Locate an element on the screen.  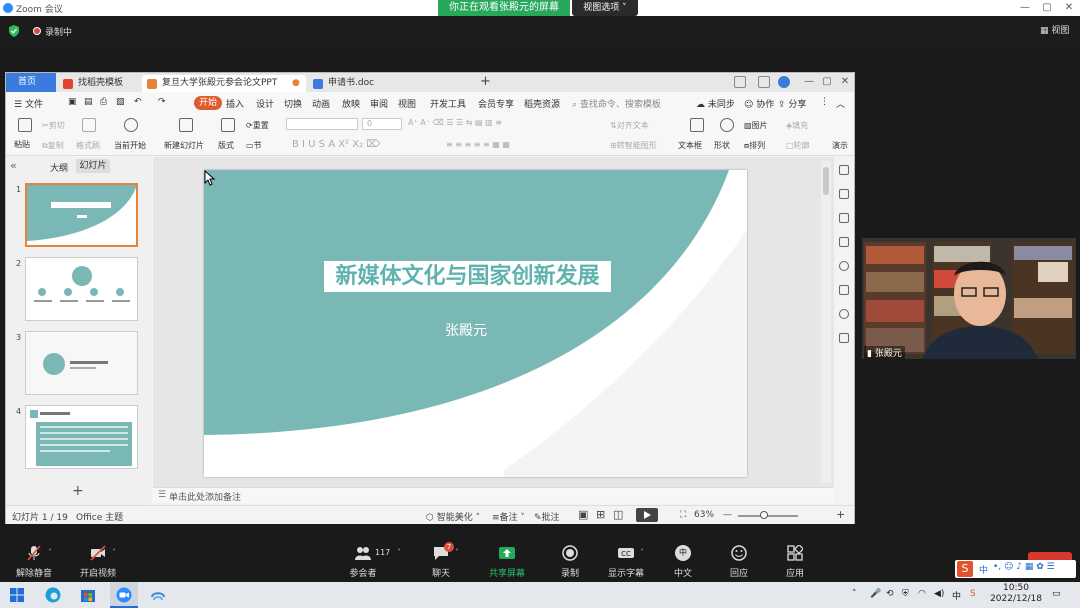
picture-button: ▨图片 is located at coordinates (756, 125).